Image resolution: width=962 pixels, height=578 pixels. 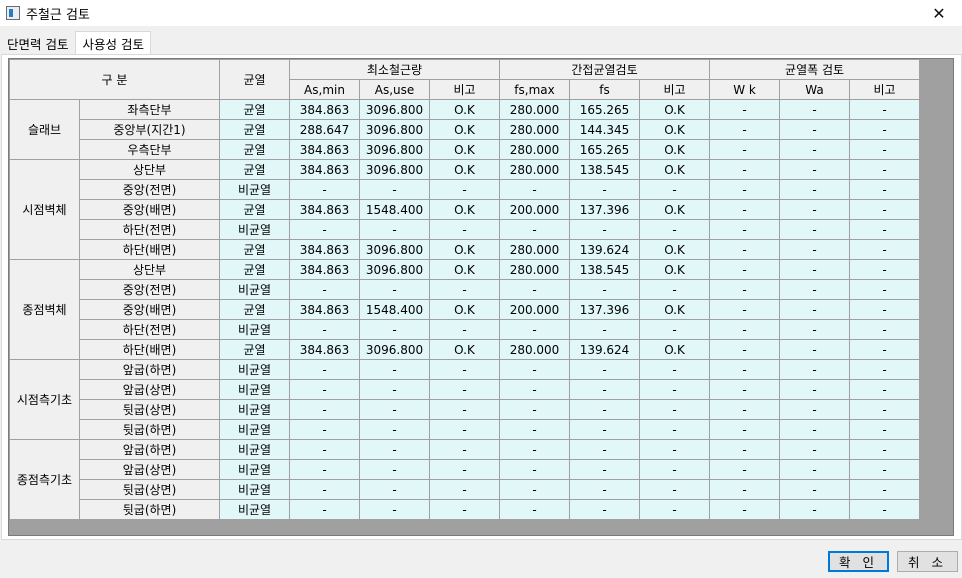 I want to click on table-cell: 144.345, so click(x=604, y=129).